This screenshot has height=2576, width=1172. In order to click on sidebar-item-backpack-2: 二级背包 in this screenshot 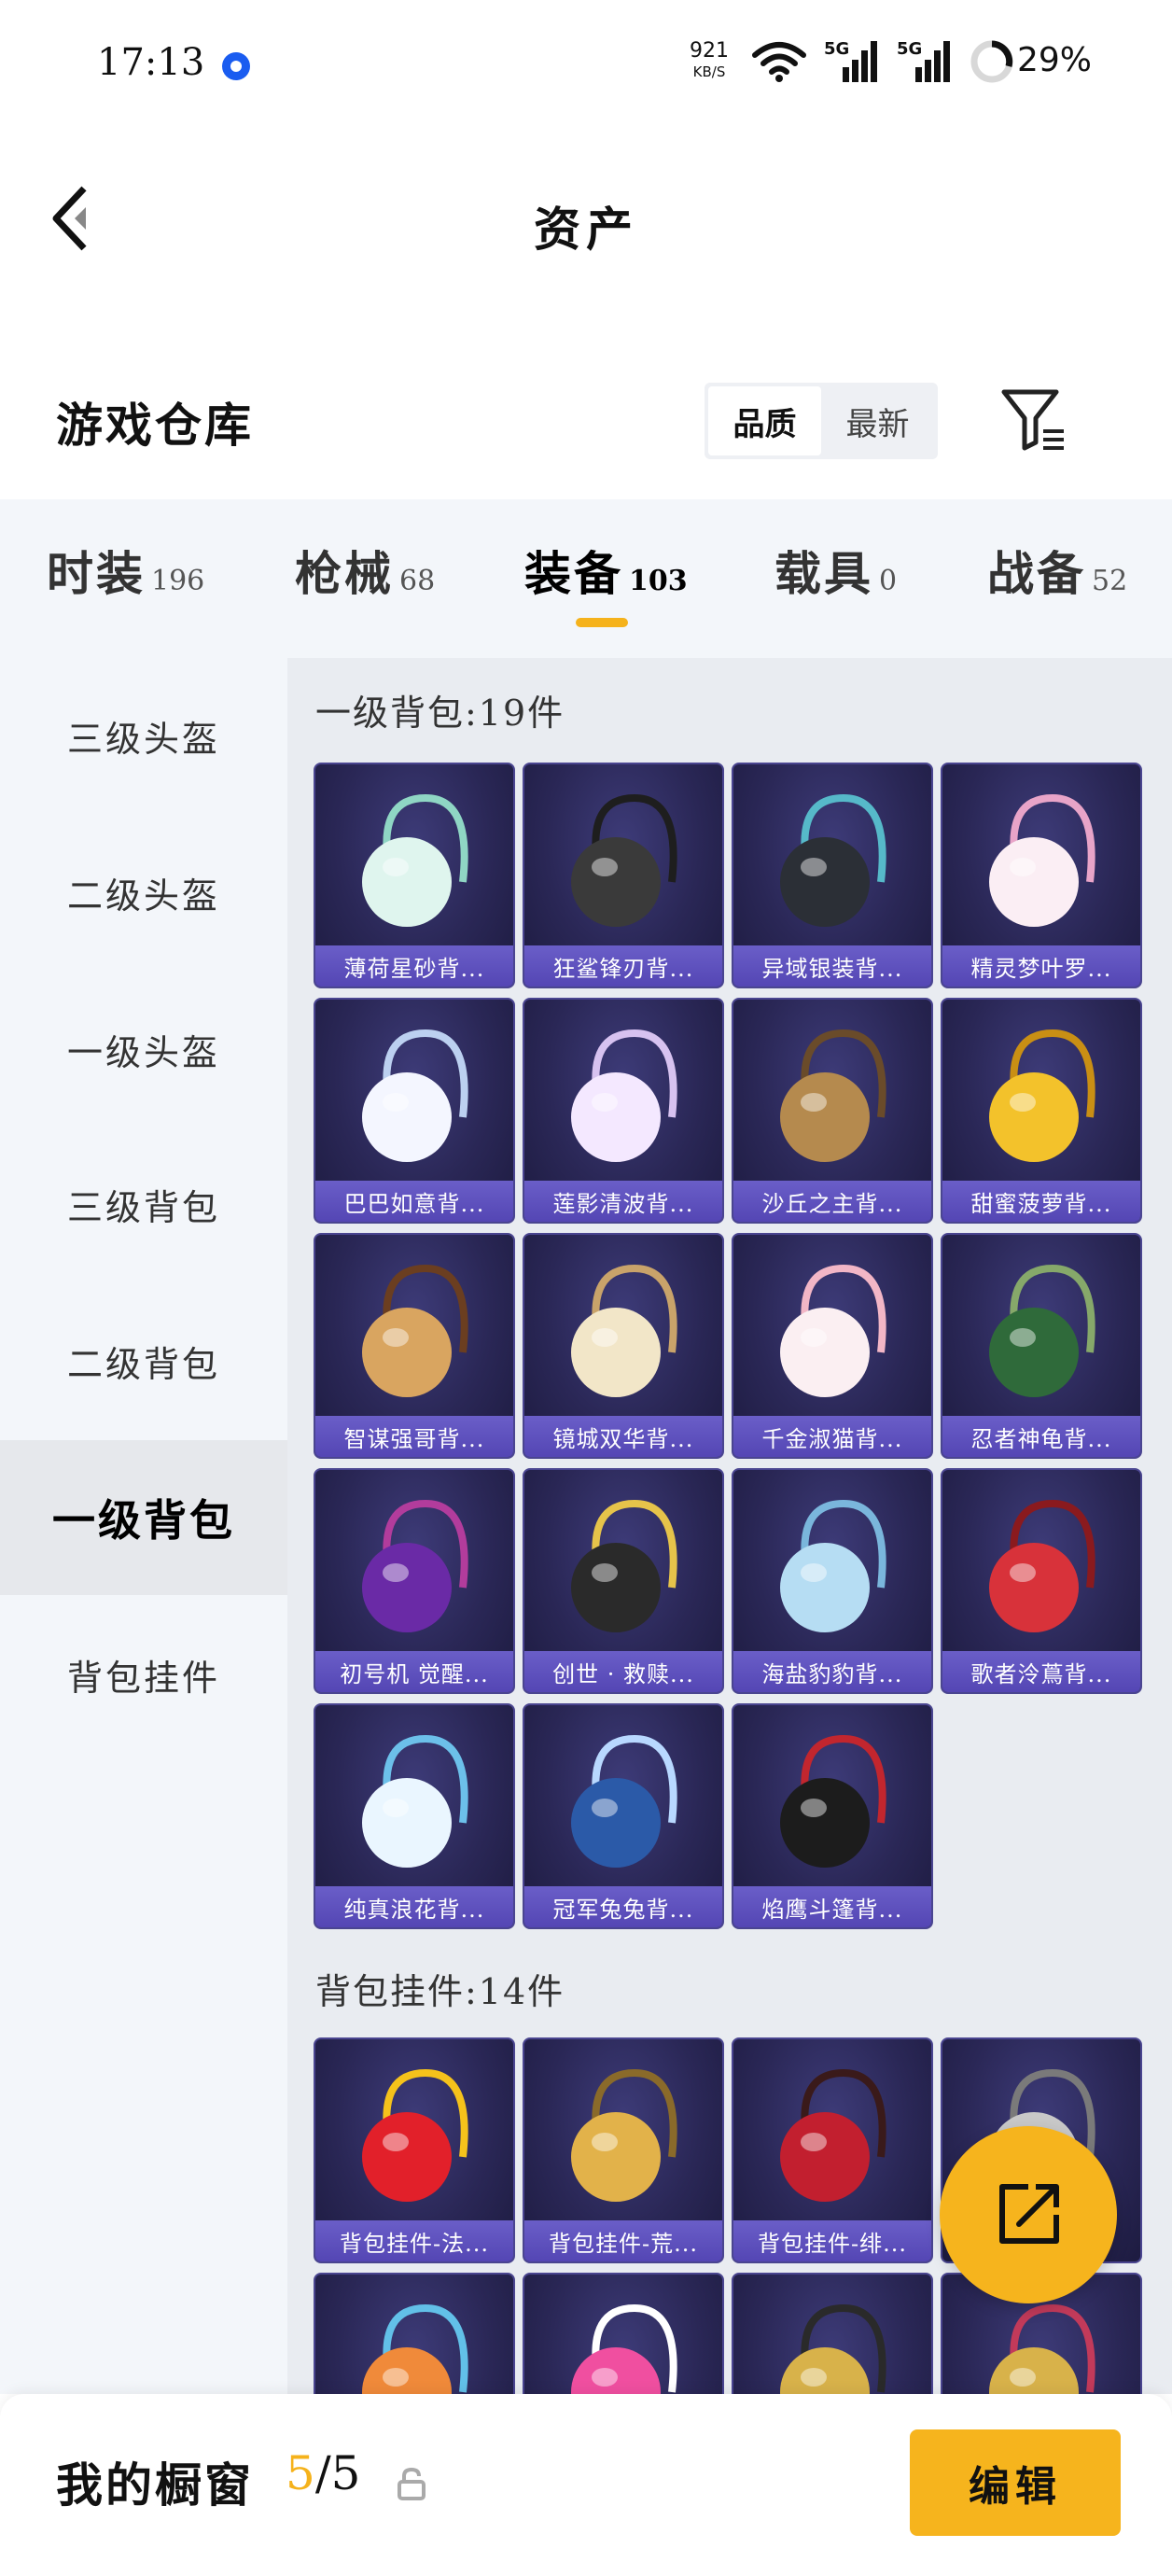, I will do `click(143, 1360)`.